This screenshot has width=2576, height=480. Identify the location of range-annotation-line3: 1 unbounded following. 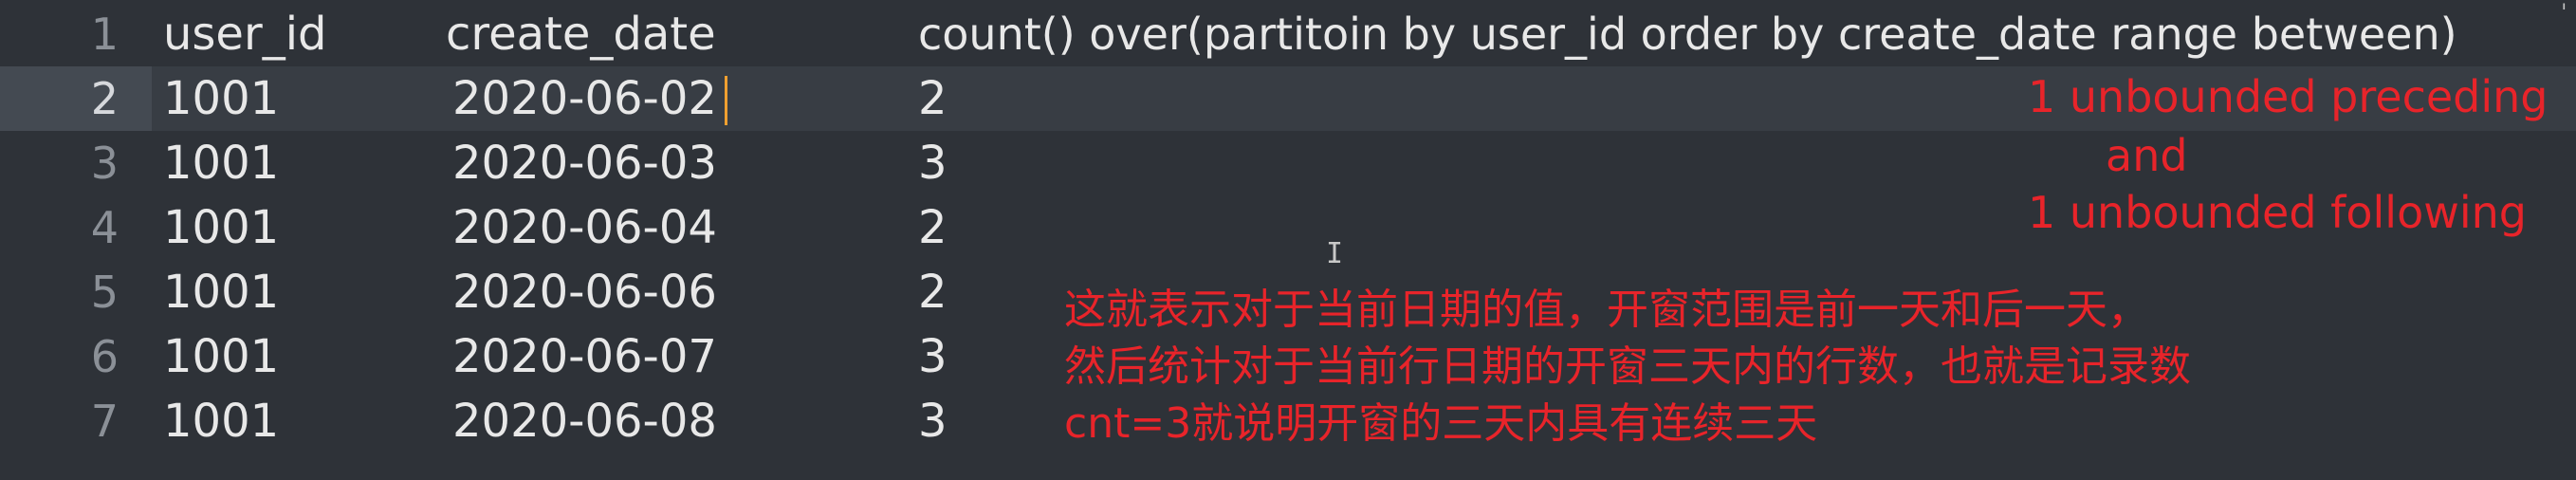
(2277, 212).